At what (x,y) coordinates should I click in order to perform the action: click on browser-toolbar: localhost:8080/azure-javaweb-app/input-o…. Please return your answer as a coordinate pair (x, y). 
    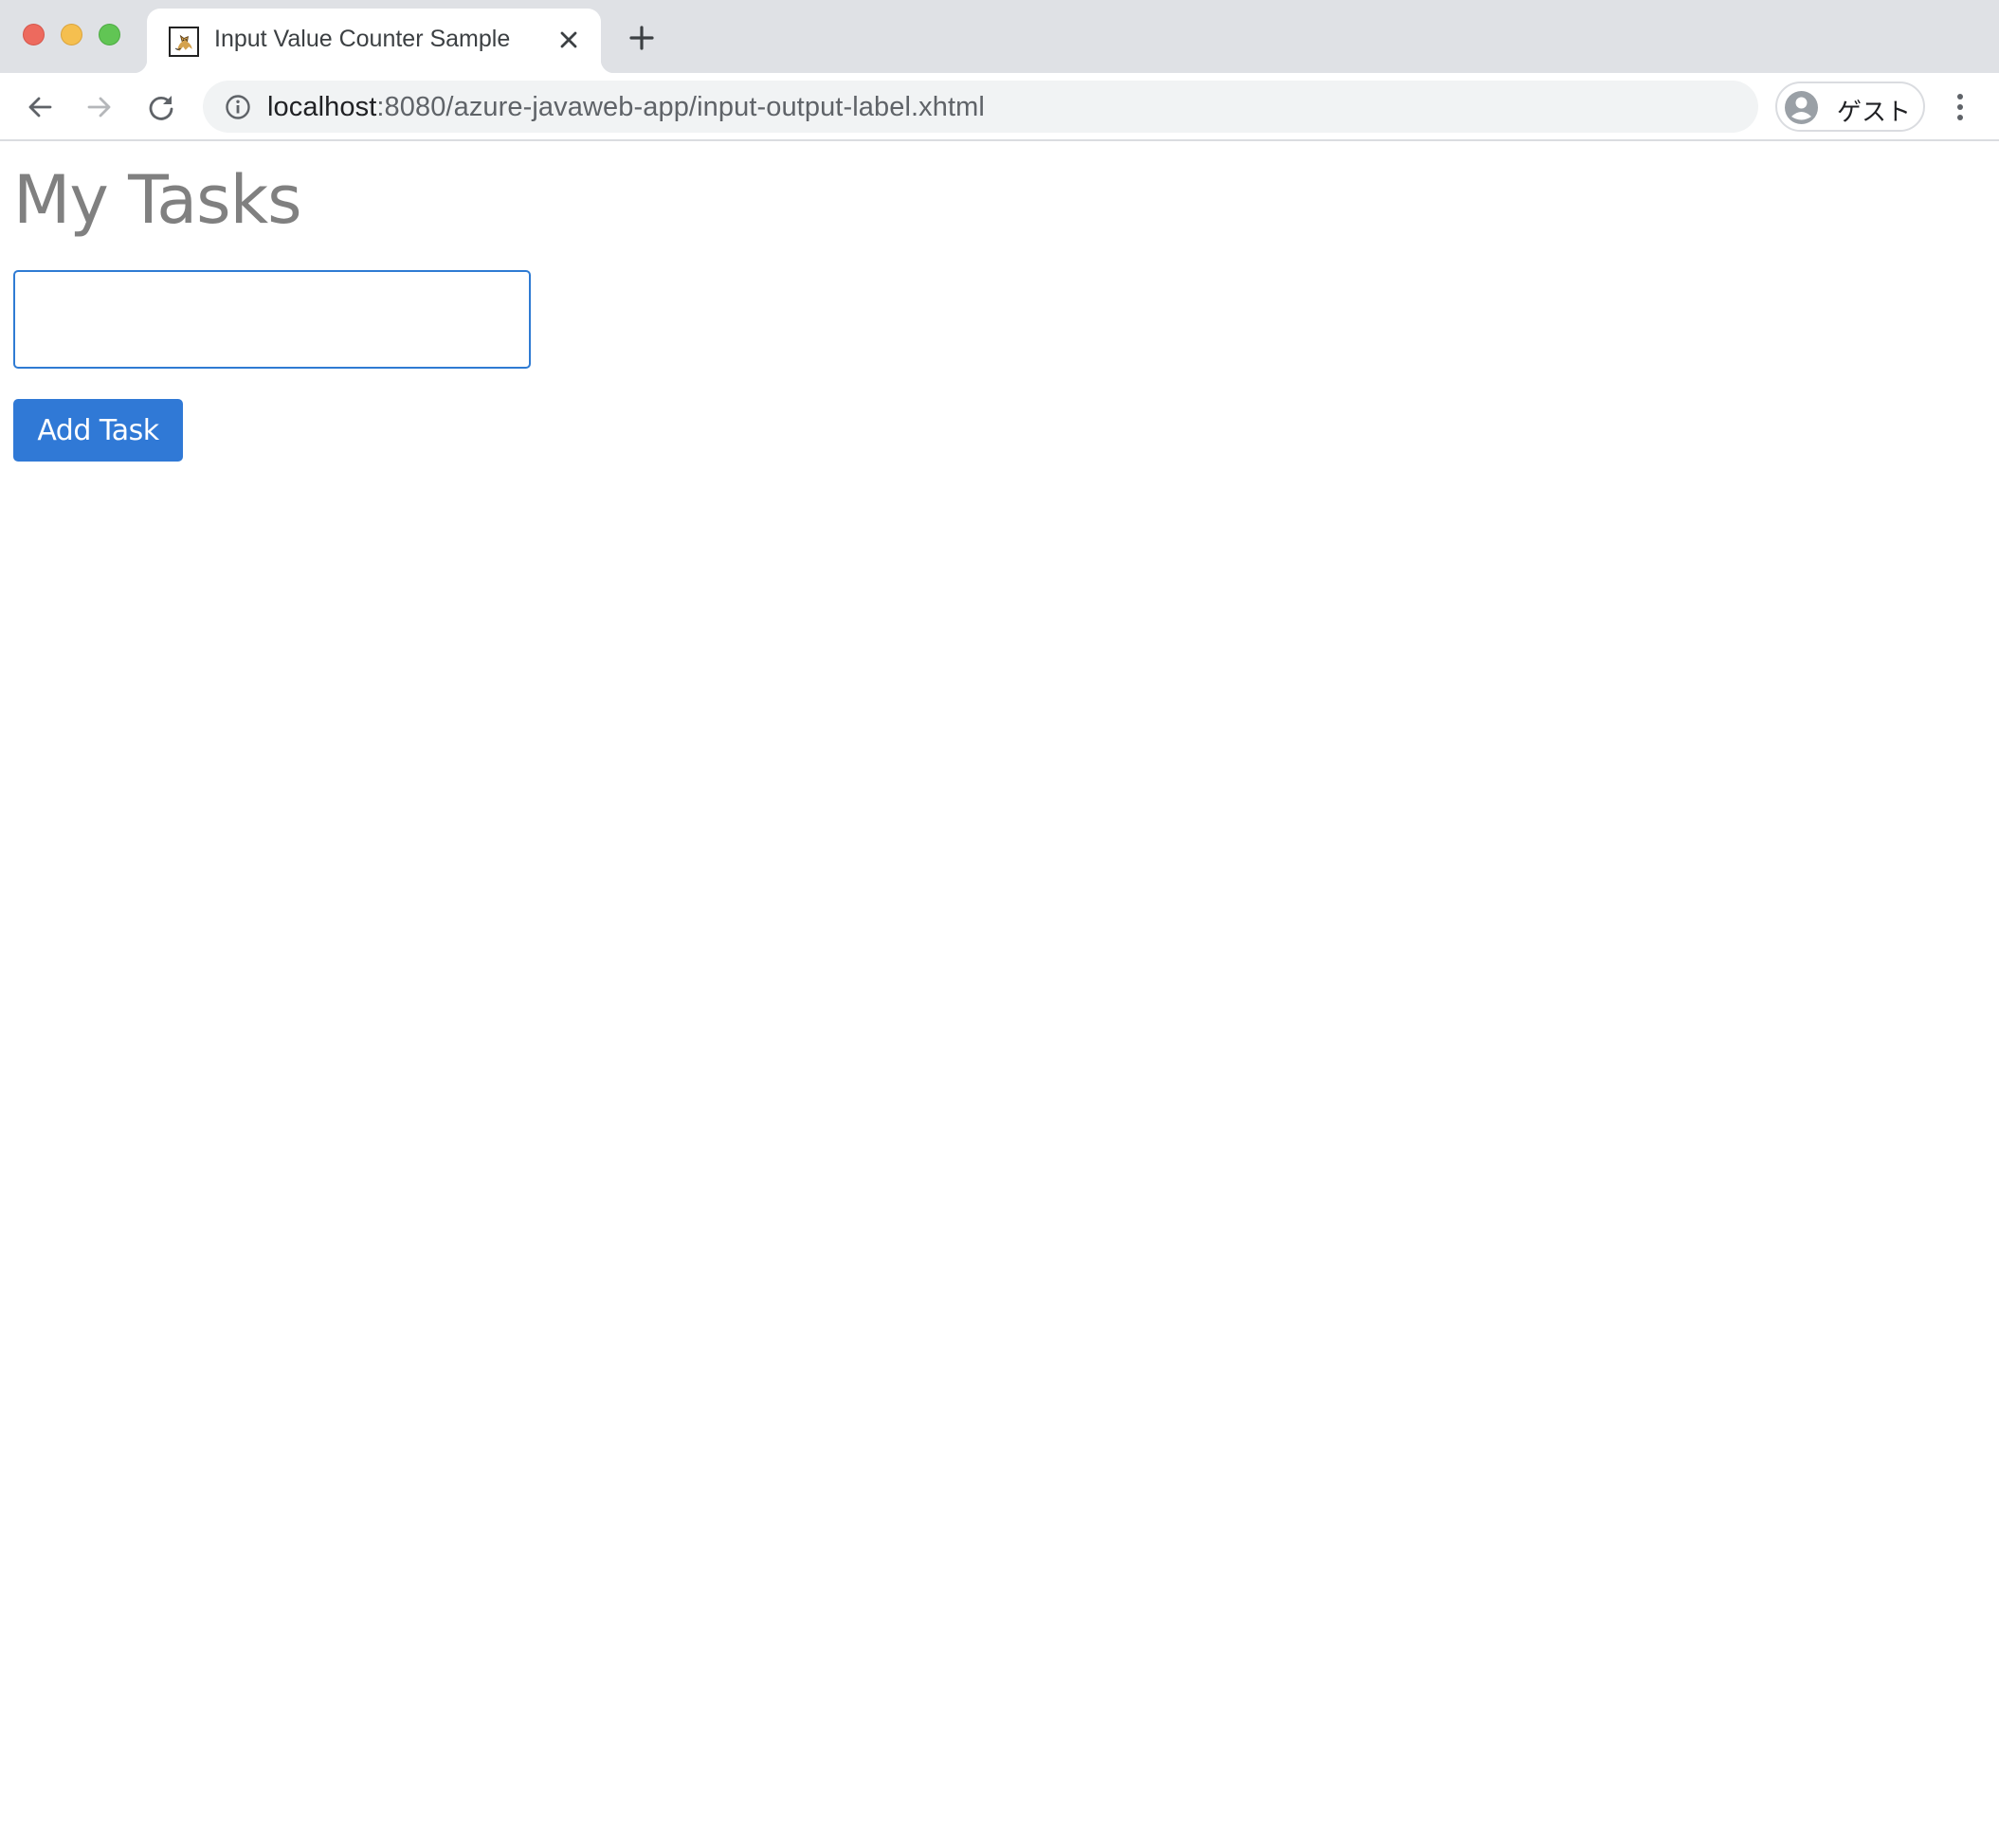
    Looking at the image, I should click on (999, 107).